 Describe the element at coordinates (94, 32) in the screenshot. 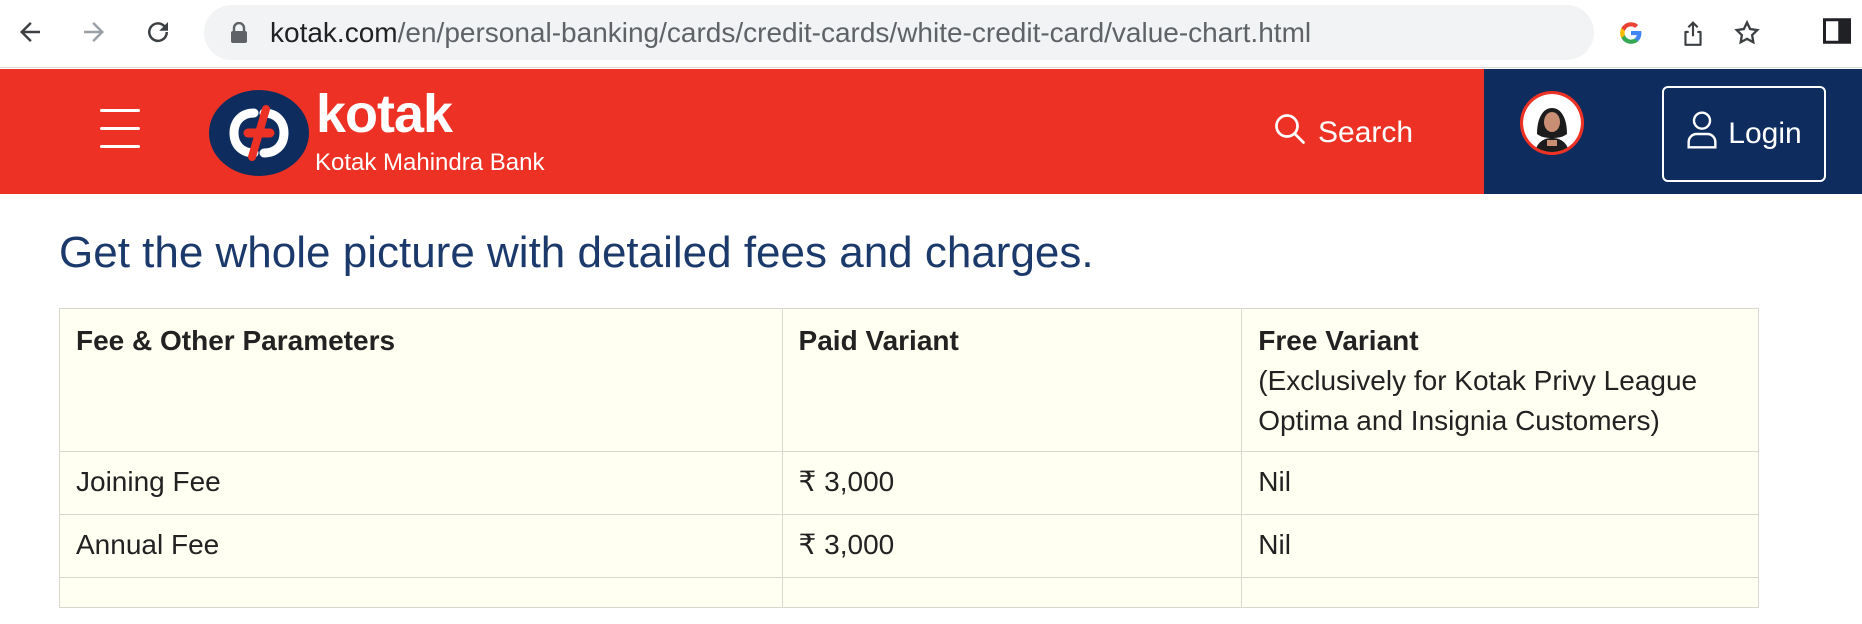

I see `forward-icon` at that location.